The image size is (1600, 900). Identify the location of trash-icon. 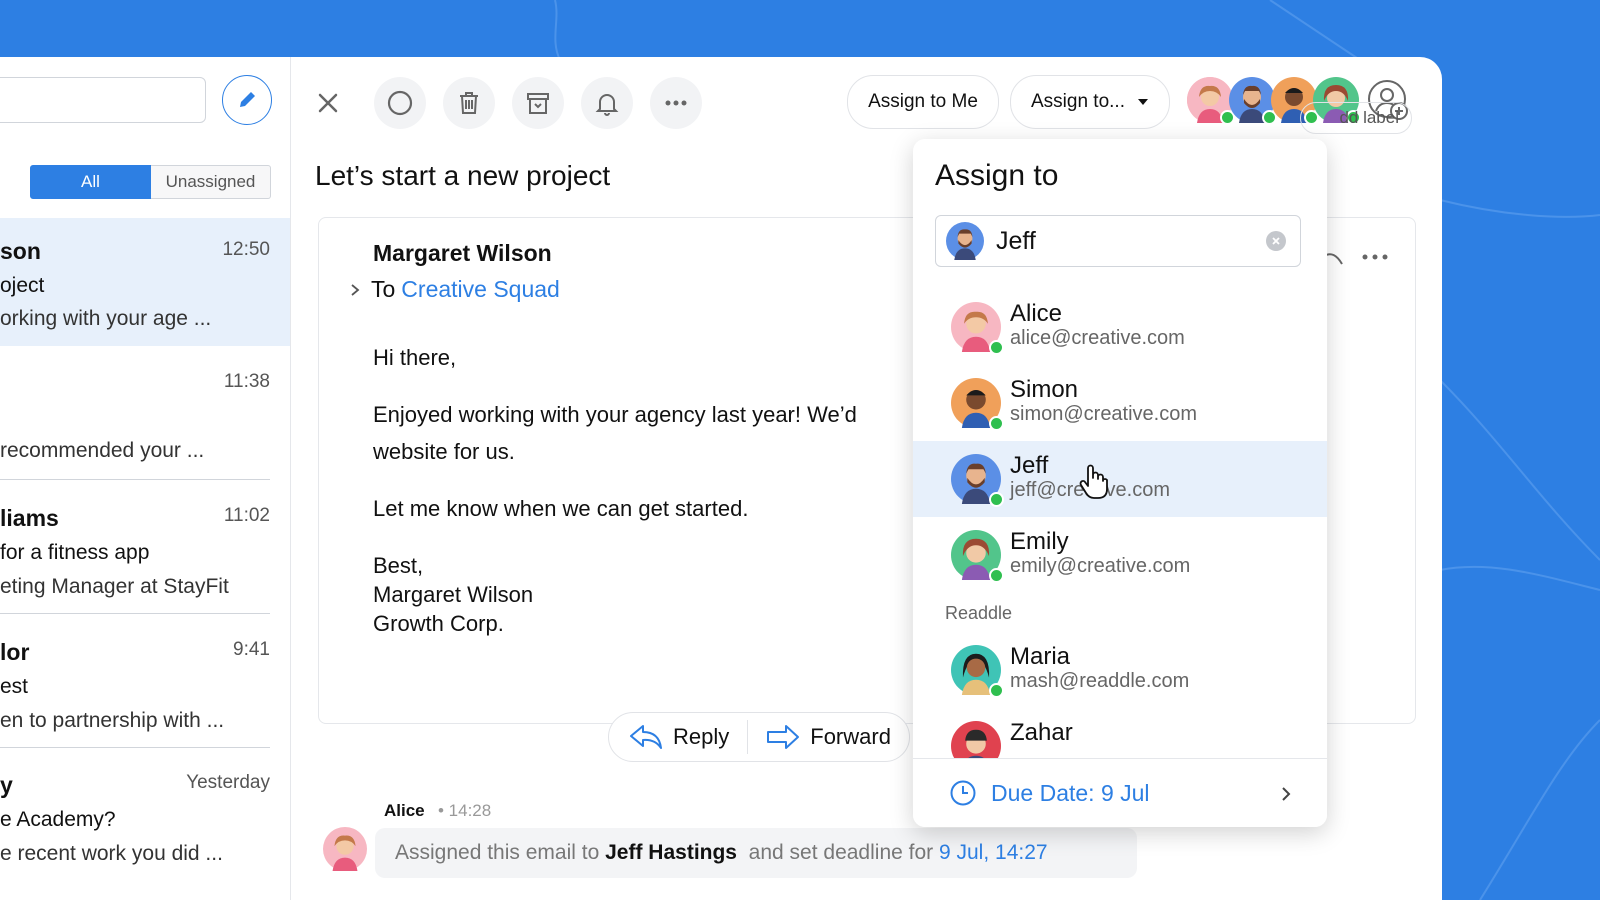
(469, 103).